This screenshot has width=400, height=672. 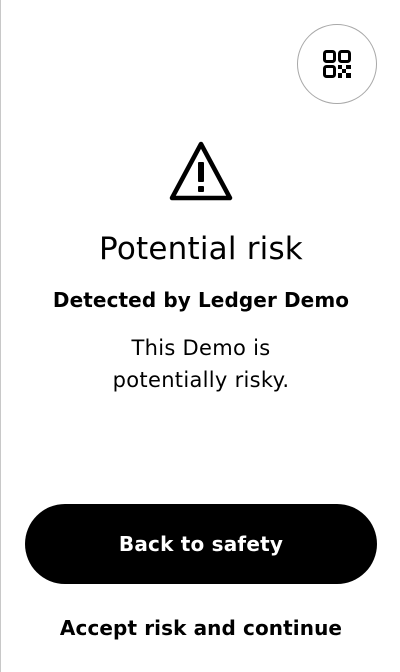 I want to click on back-to-safety-button: Back to safety, so click(x=201, y=544).